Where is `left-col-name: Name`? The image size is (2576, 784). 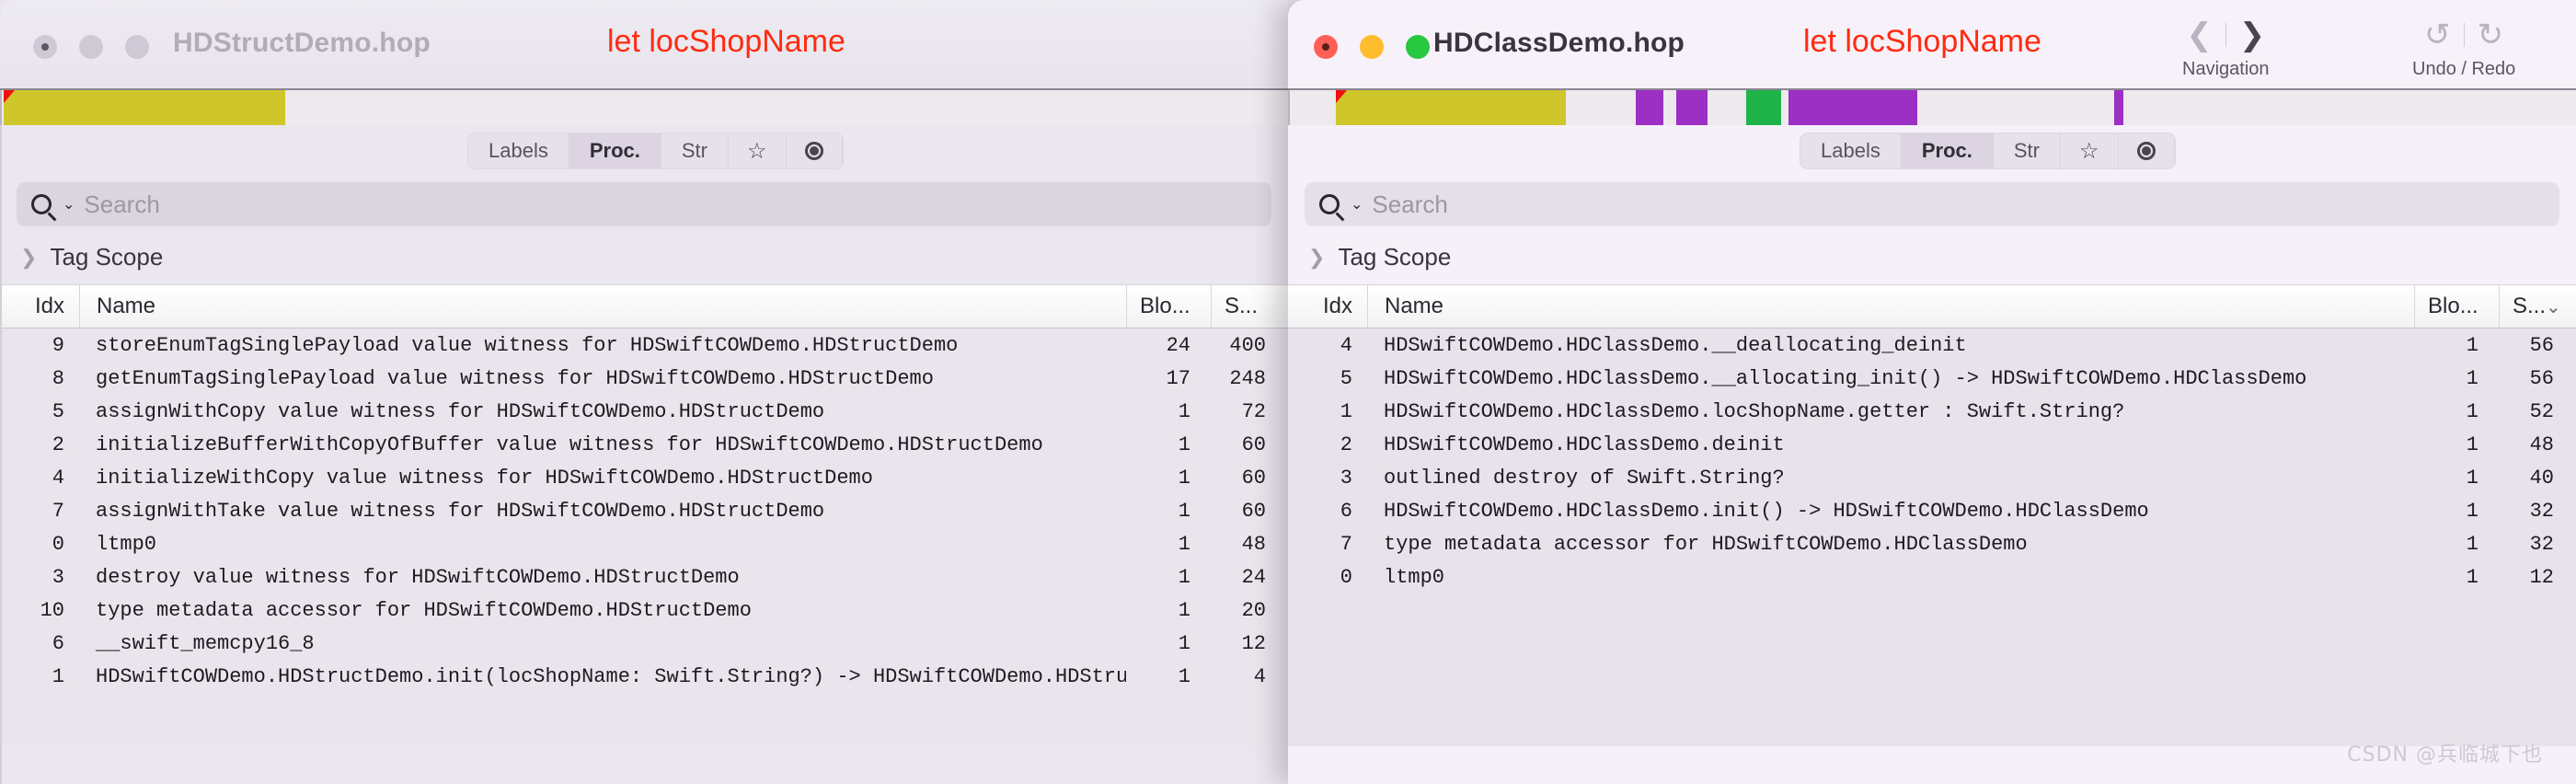
left-col-name: Name is located at coordinates (602, 306).